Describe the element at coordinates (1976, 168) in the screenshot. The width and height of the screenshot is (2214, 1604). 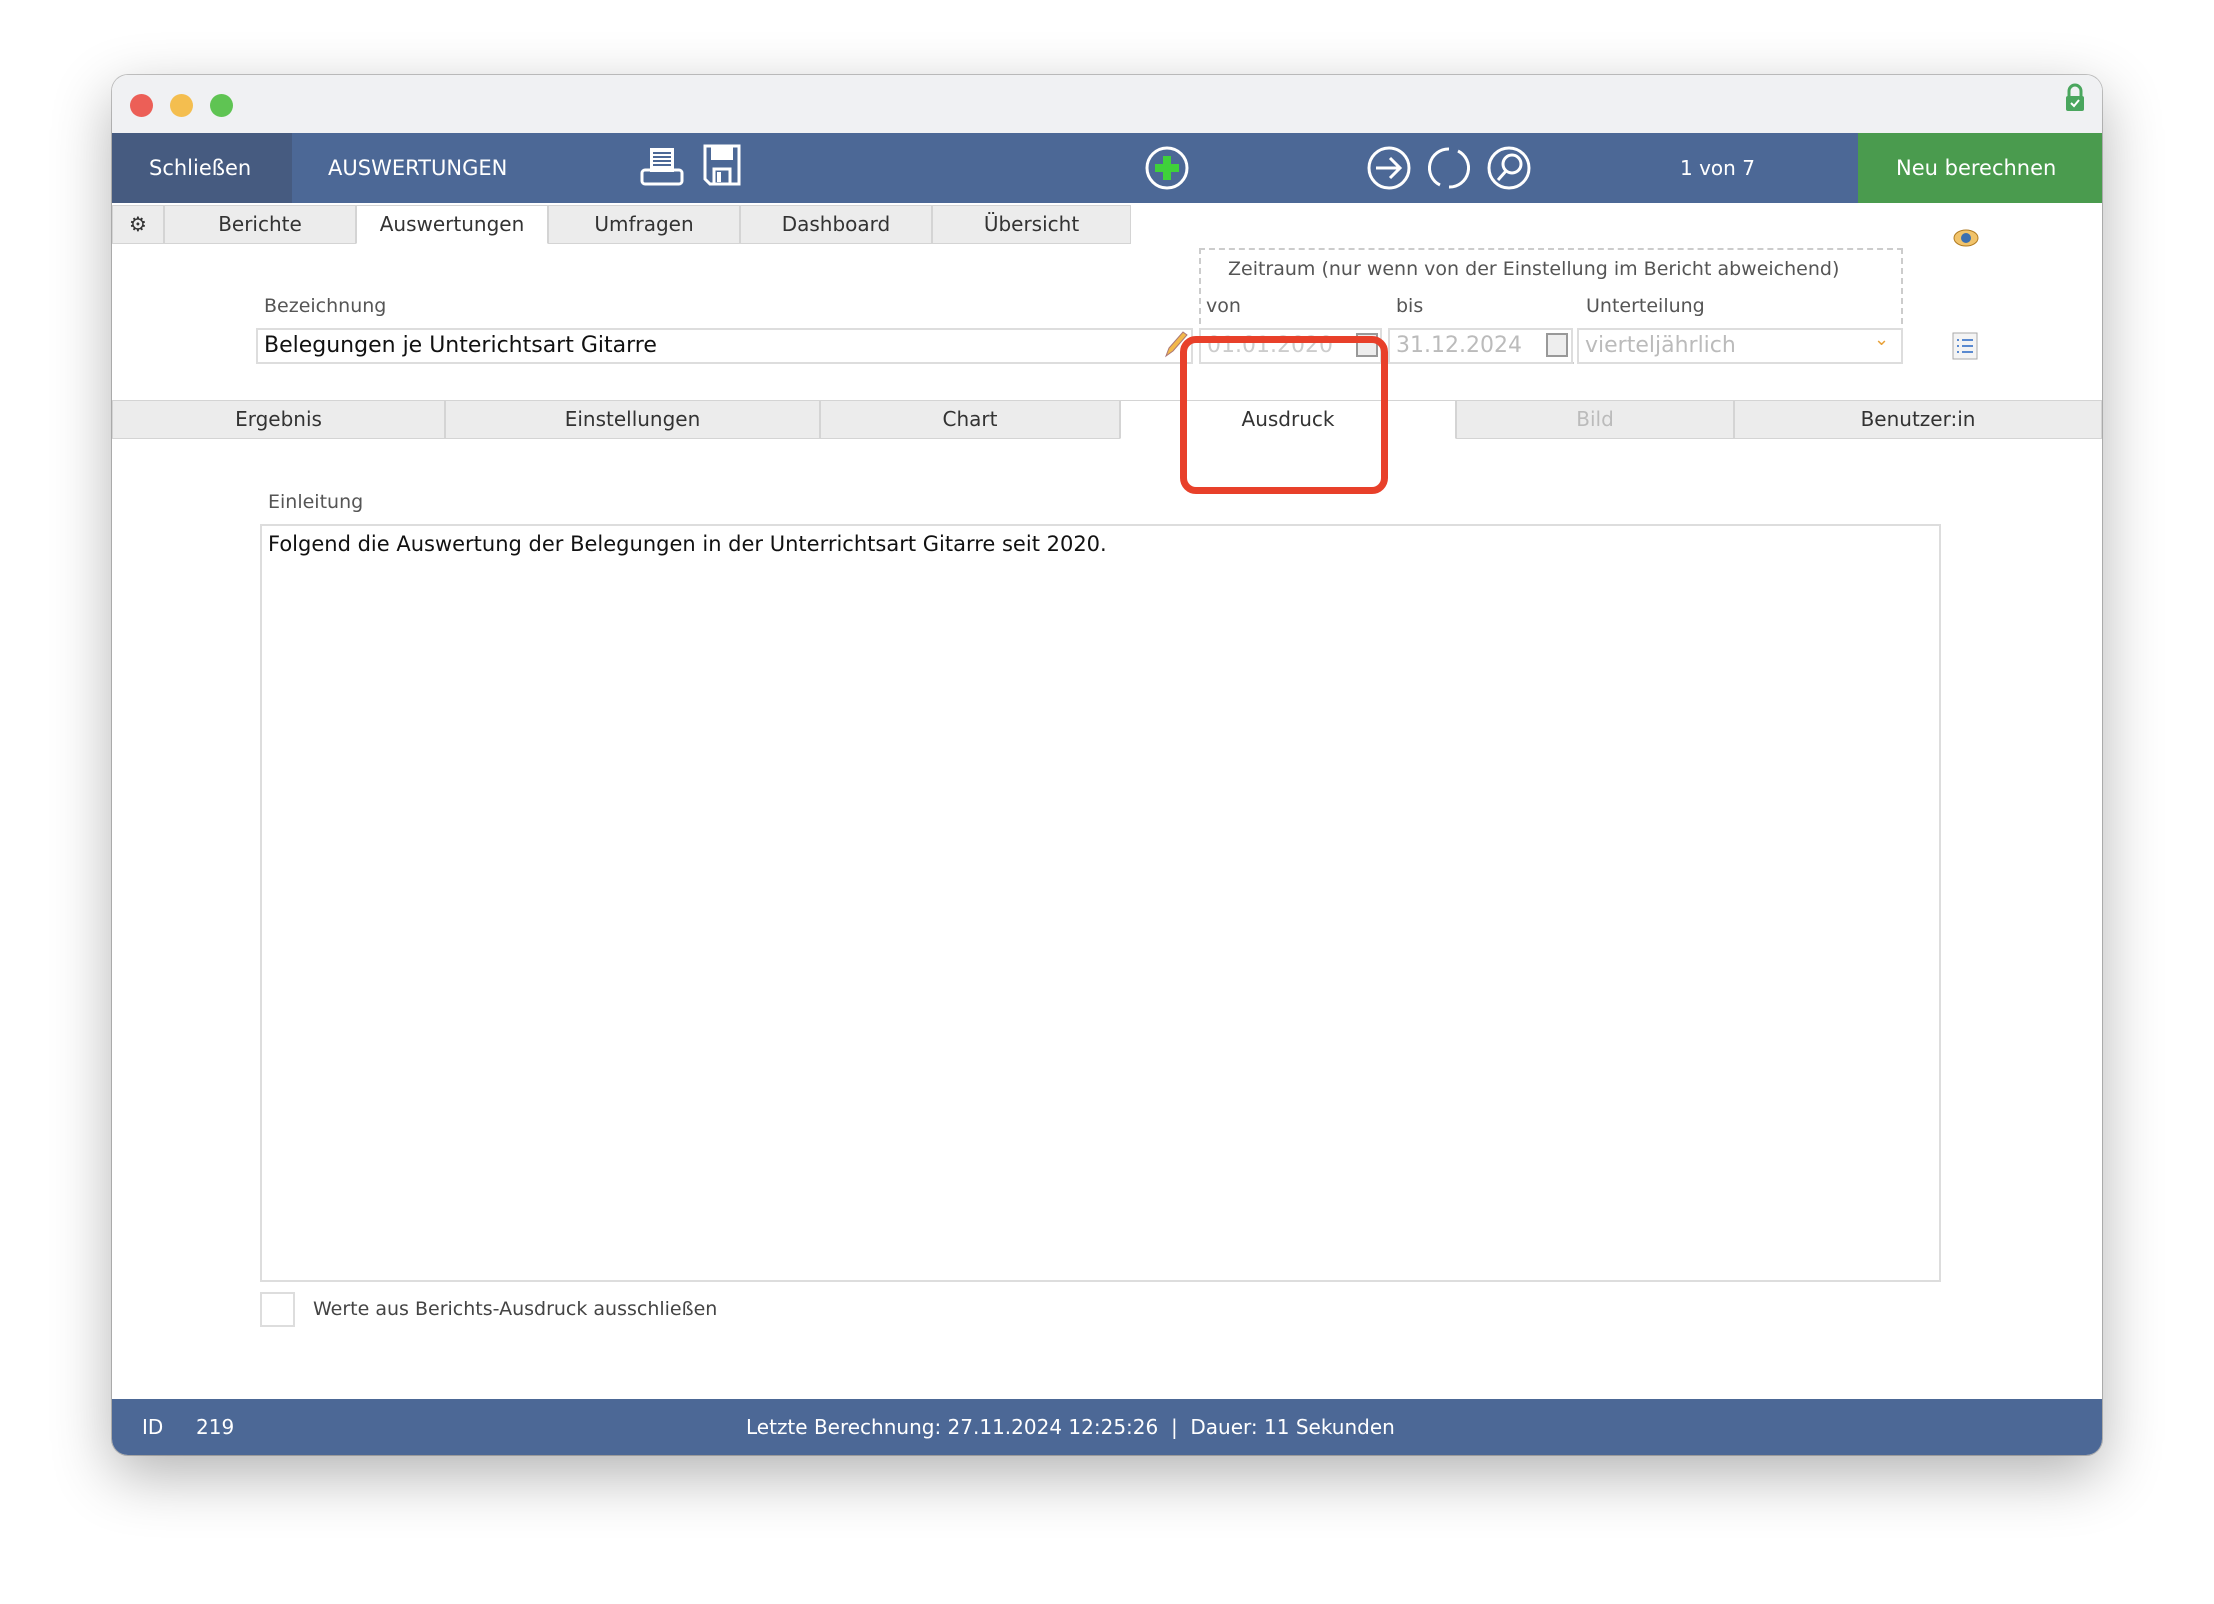
I see `recalculate-label: Neu berechnen` at that location.